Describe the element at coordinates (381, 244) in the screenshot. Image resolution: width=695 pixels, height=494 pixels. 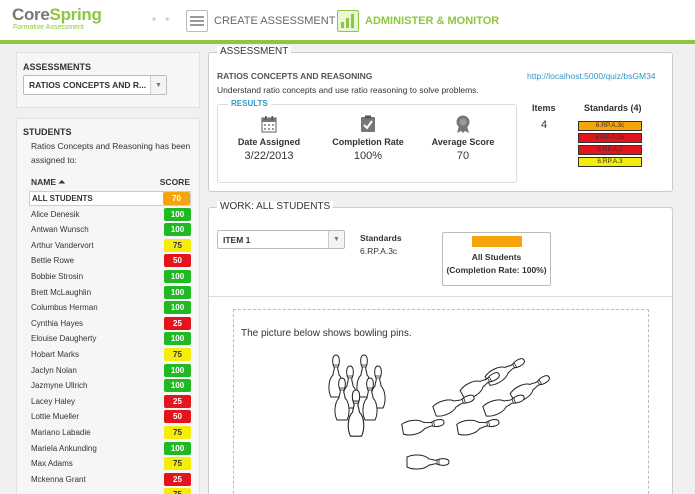
I see `work-standards: Standards 6.RP.A.3c` at that location.